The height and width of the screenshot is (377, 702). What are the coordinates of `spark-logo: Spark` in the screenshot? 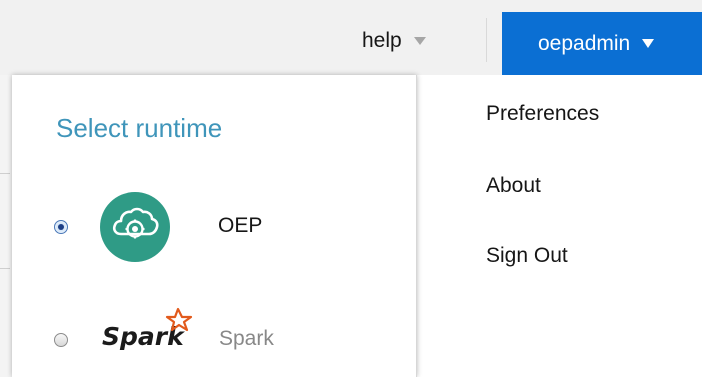 It's located at (150, 330).